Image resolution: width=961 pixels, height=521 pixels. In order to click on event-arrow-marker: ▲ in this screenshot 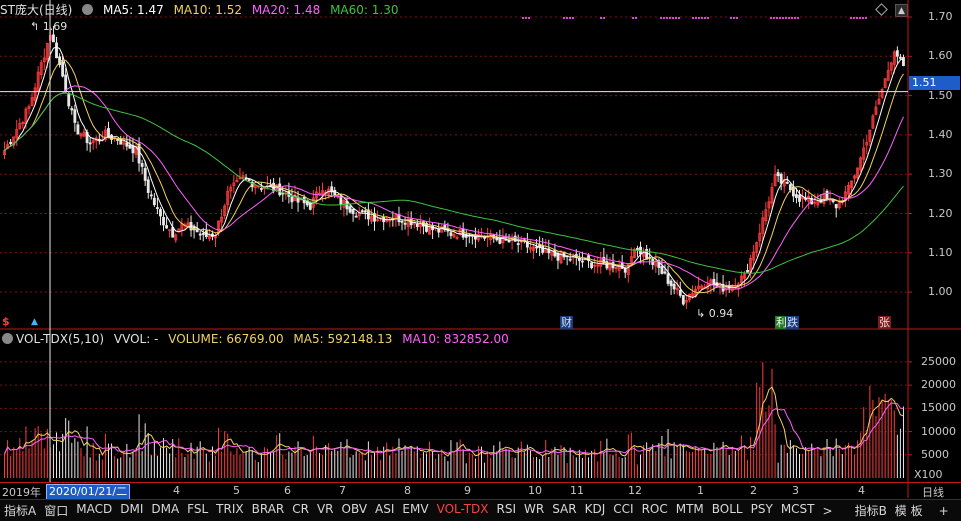, I will do `click(34, 322)`.